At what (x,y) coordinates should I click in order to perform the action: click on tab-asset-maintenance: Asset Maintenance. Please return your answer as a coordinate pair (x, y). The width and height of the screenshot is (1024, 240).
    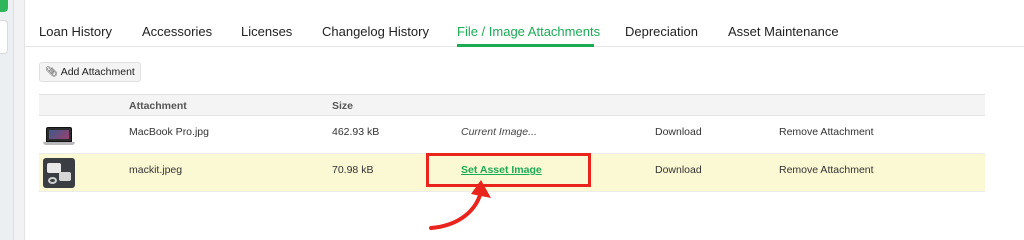
    Looking at the image, I should click on (783, 31).